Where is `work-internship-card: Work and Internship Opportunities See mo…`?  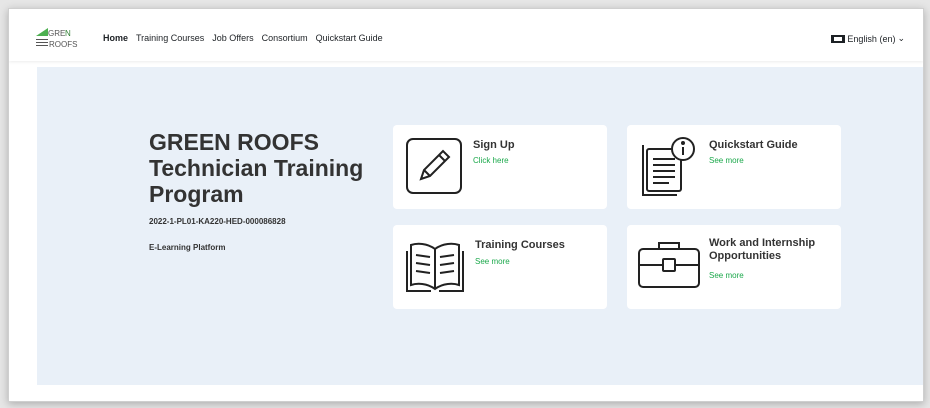 work-internship-card: Work and Internship Opportunities See mo… is located at coordinates (734, 267).